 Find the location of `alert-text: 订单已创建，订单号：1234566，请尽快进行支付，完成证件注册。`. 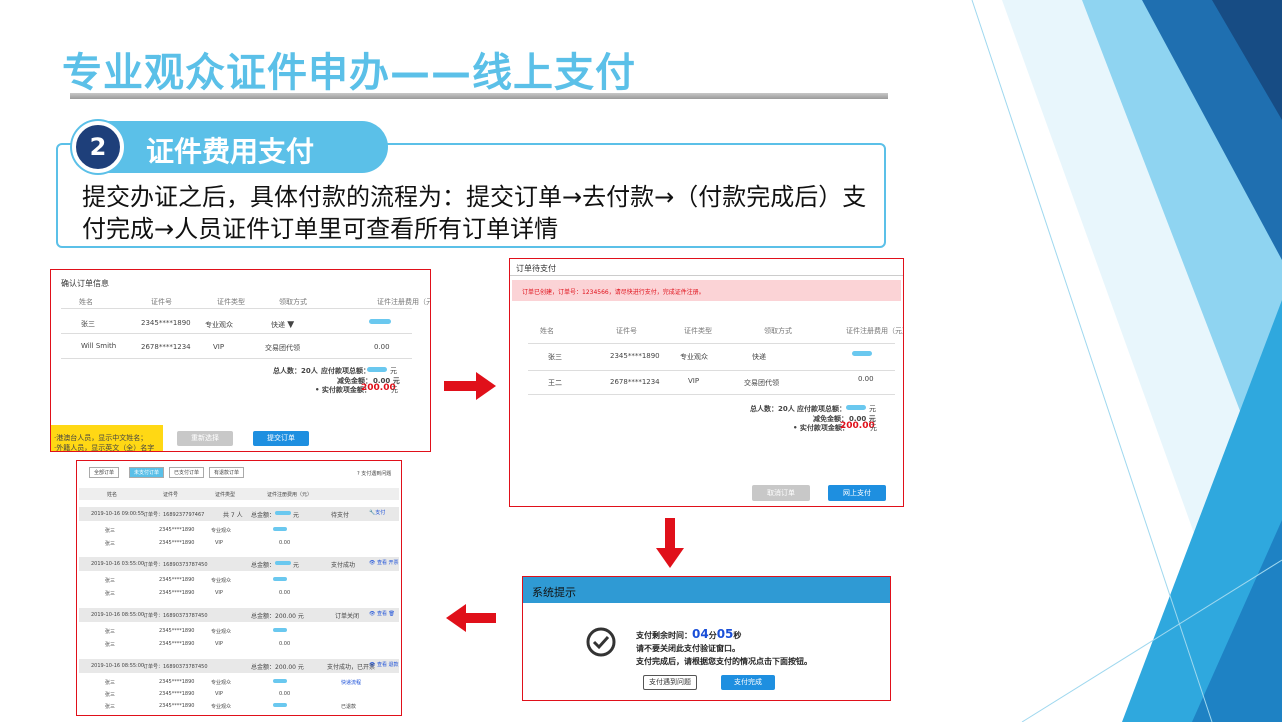

alert-text: 订单已创建，订单号：1234566，请尽快进行支付，完成证件注册。 is located at coordinates (613, 292).